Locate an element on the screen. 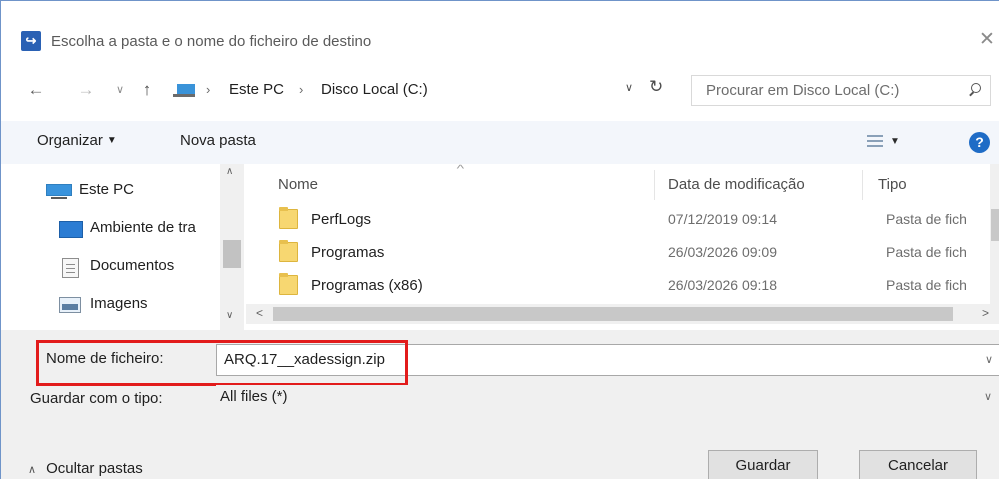  hide-folders-label: Ocultar pastas is located at coordinates (94, 468).